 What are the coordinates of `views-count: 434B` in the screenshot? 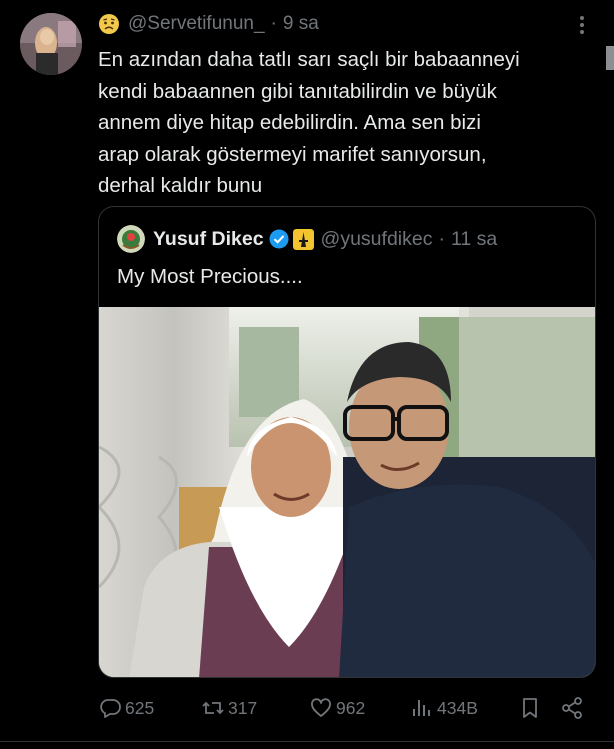 It's located at (457, 707).